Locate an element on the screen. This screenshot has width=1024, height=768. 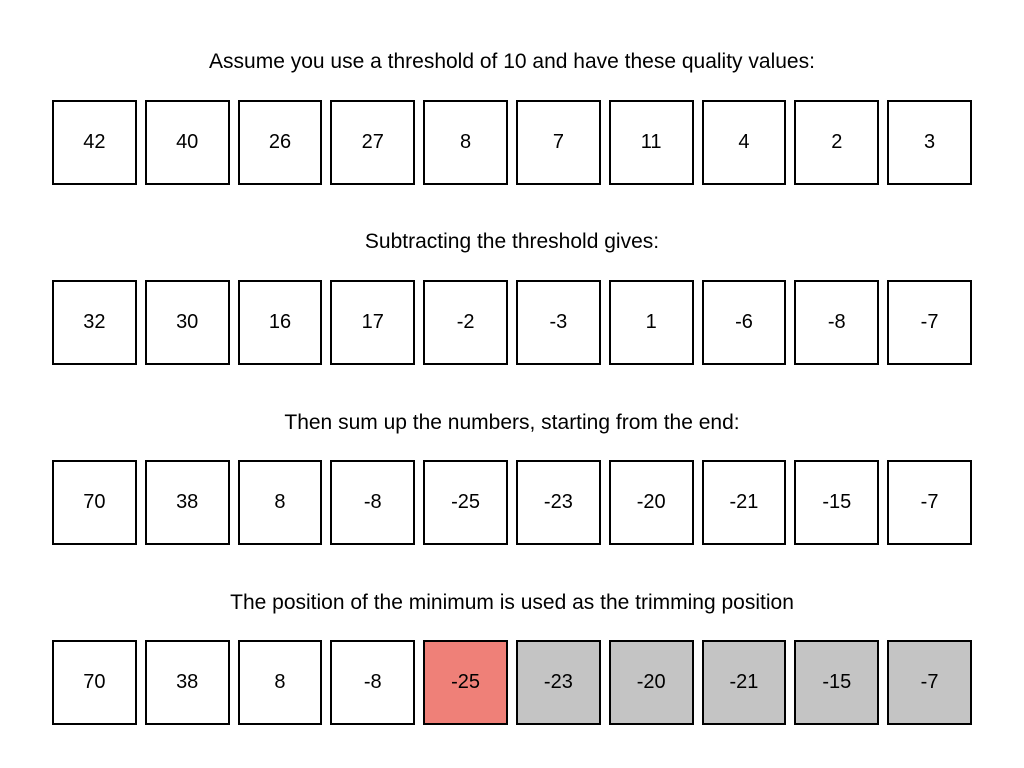
value-cell: 17 is located at coordinates (373, 322).